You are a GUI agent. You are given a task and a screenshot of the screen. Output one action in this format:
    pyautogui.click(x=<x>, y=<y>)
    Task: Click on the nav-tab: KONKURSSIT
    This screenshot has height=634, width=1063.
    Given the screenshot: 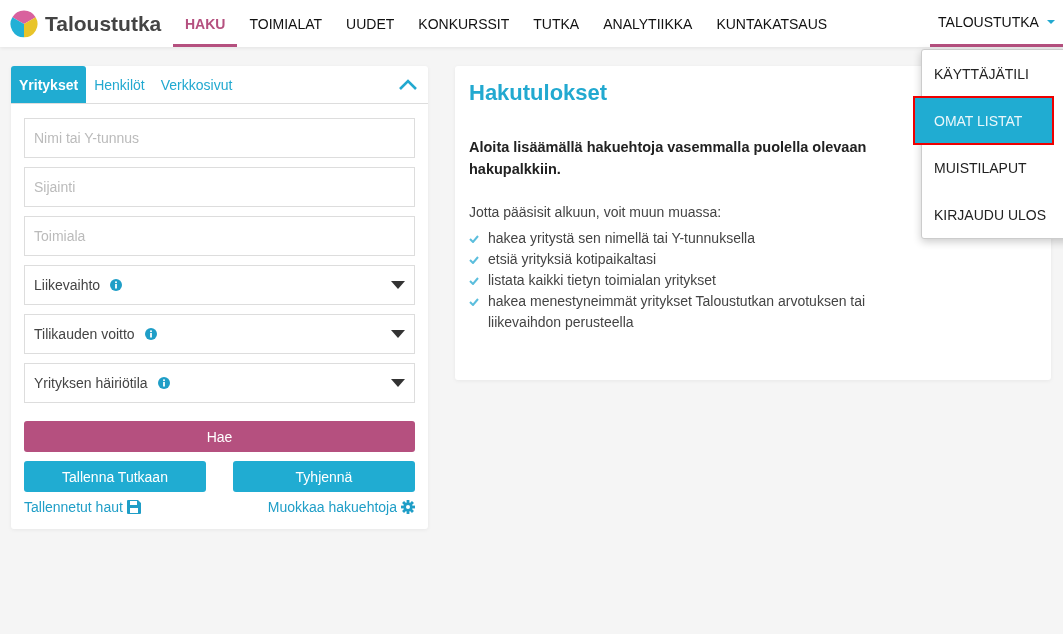 What is the action you would take?
    pyautogui.click(x=464, y=23)
    